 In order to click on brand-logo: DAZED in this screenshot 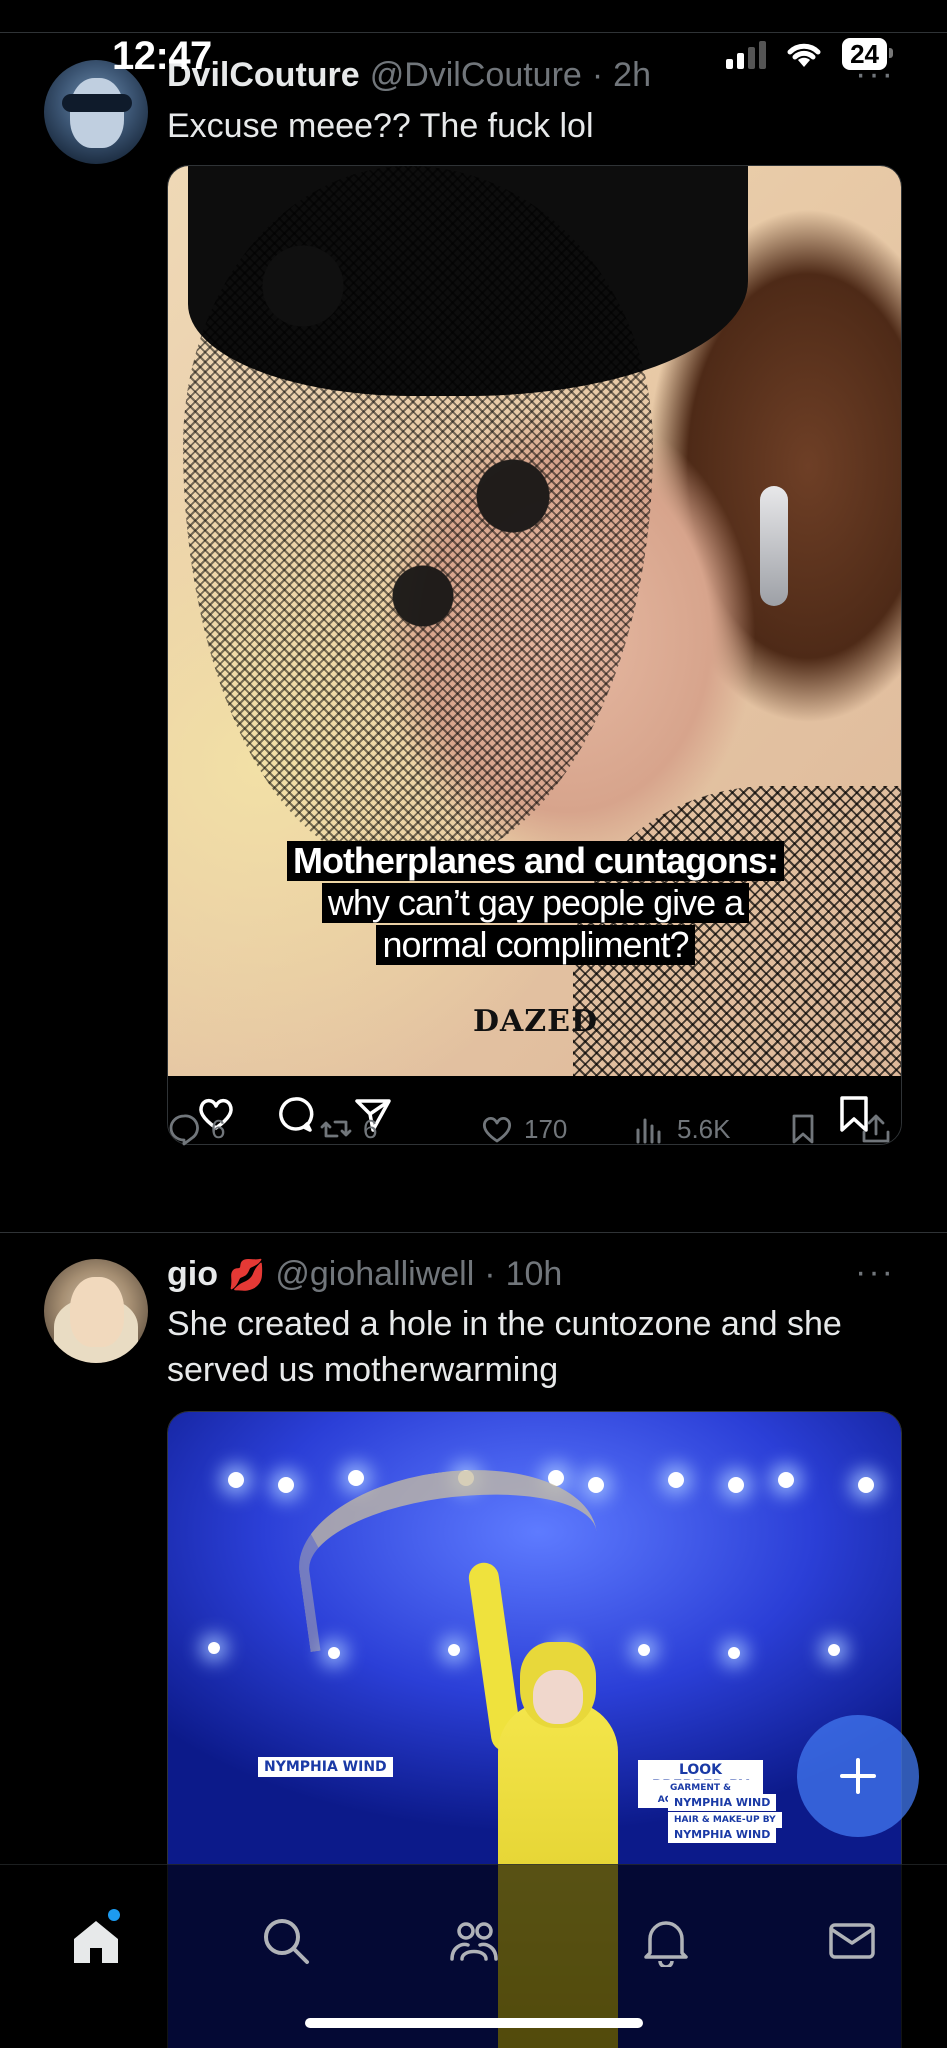, I will do `click(535, 1021)`.